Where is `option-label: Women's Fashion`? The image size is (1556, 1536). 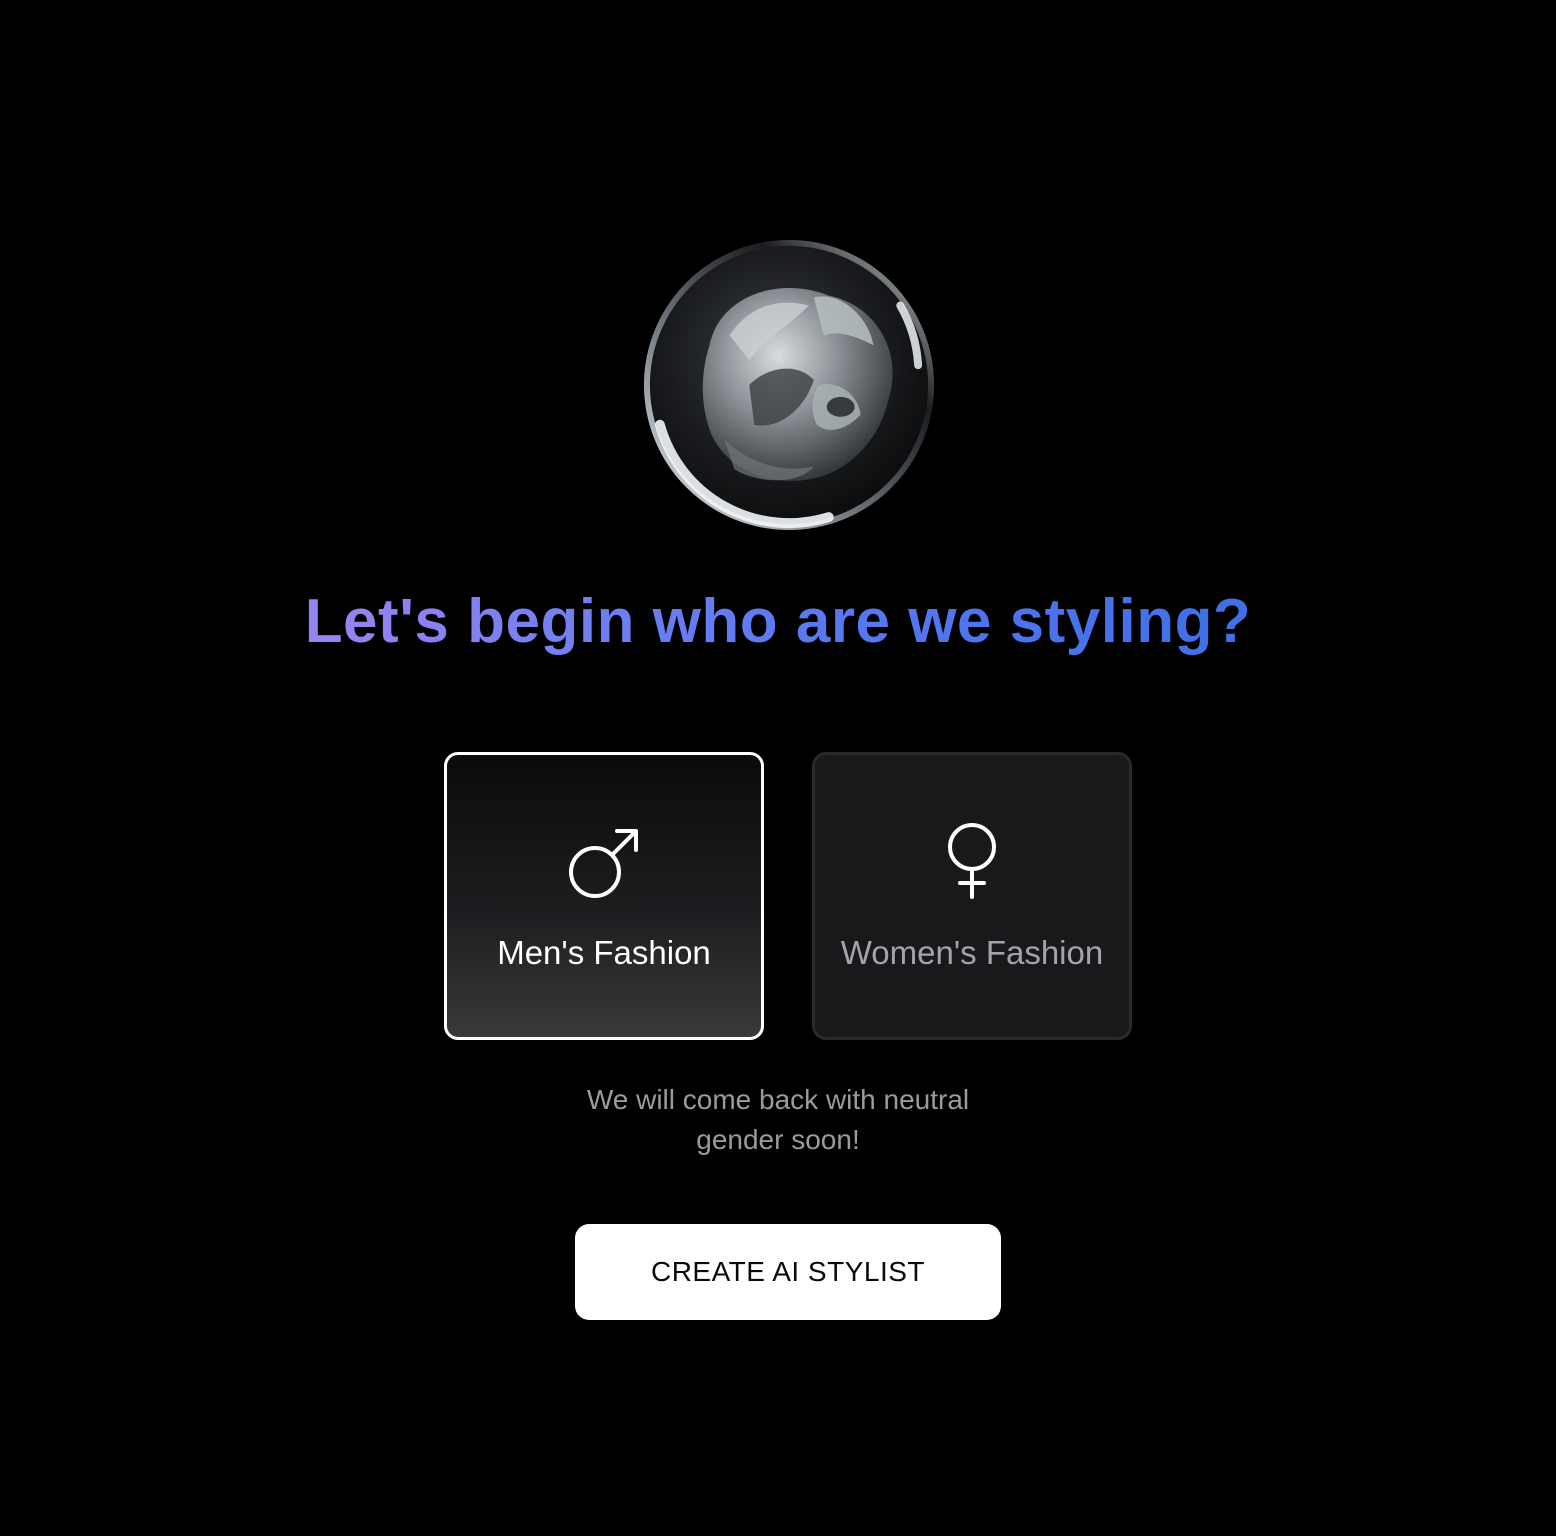
option-label: Women's Fashion is located at coordinates (972, 952).